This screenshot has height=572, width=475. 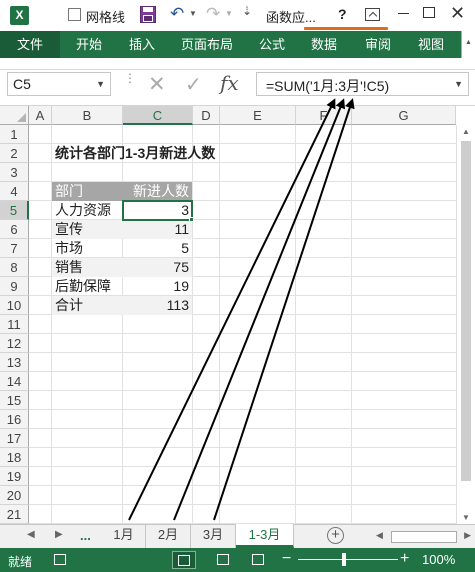 I want to click on undo-icon: ↶, so click(x=177, y=14).